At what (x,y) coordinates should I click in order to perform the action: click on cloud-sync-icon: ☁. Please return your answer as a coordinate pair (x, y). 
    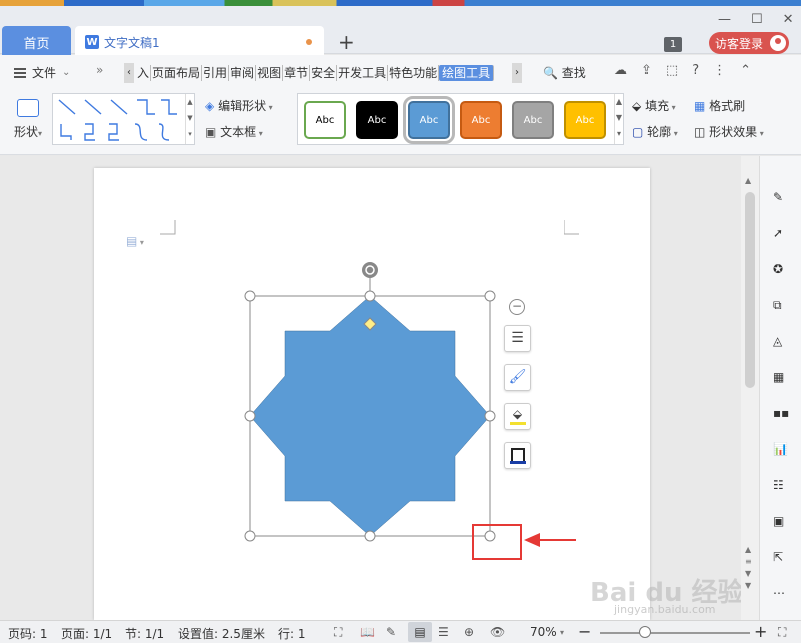
    Looking at the image, I should click on (620, 70).